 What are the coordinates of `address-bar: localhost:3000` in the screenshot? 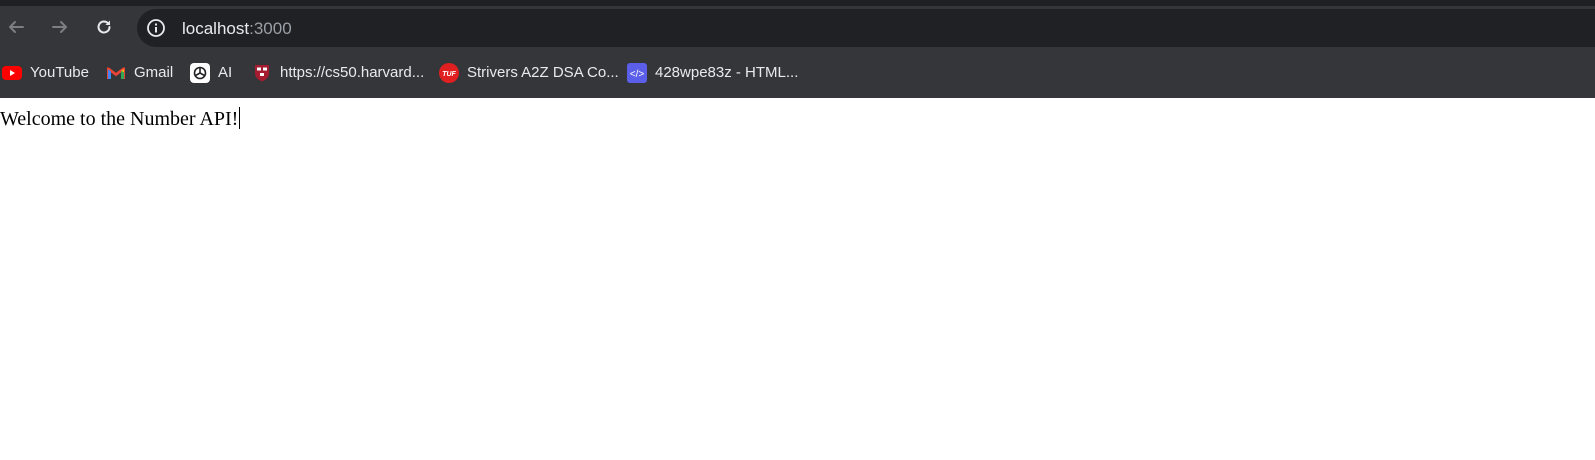 It's located at (866, 28).